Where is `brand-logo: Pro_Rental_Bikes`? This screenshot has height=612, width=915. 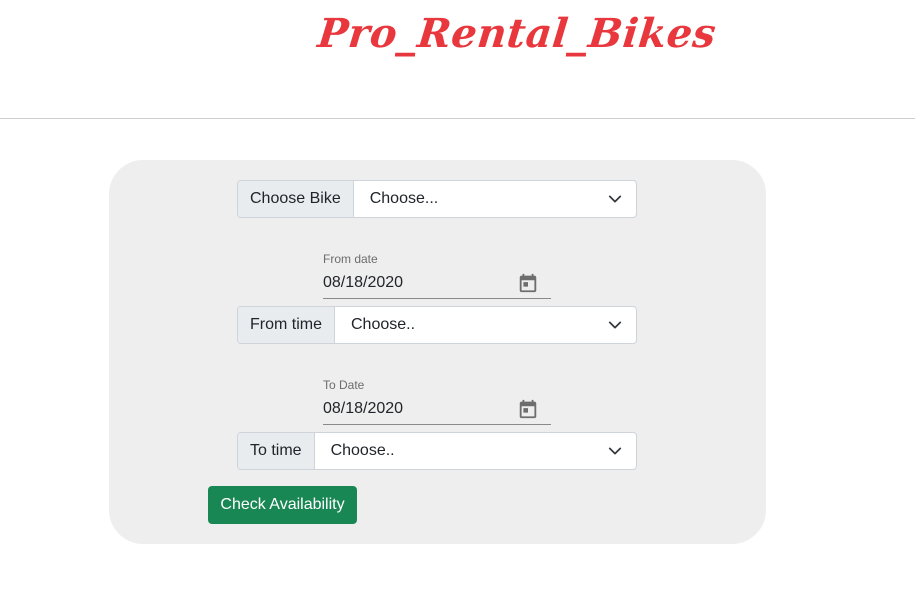 brand-logo: Pro_Rental_Bikes is located at coordinates (517, 33).